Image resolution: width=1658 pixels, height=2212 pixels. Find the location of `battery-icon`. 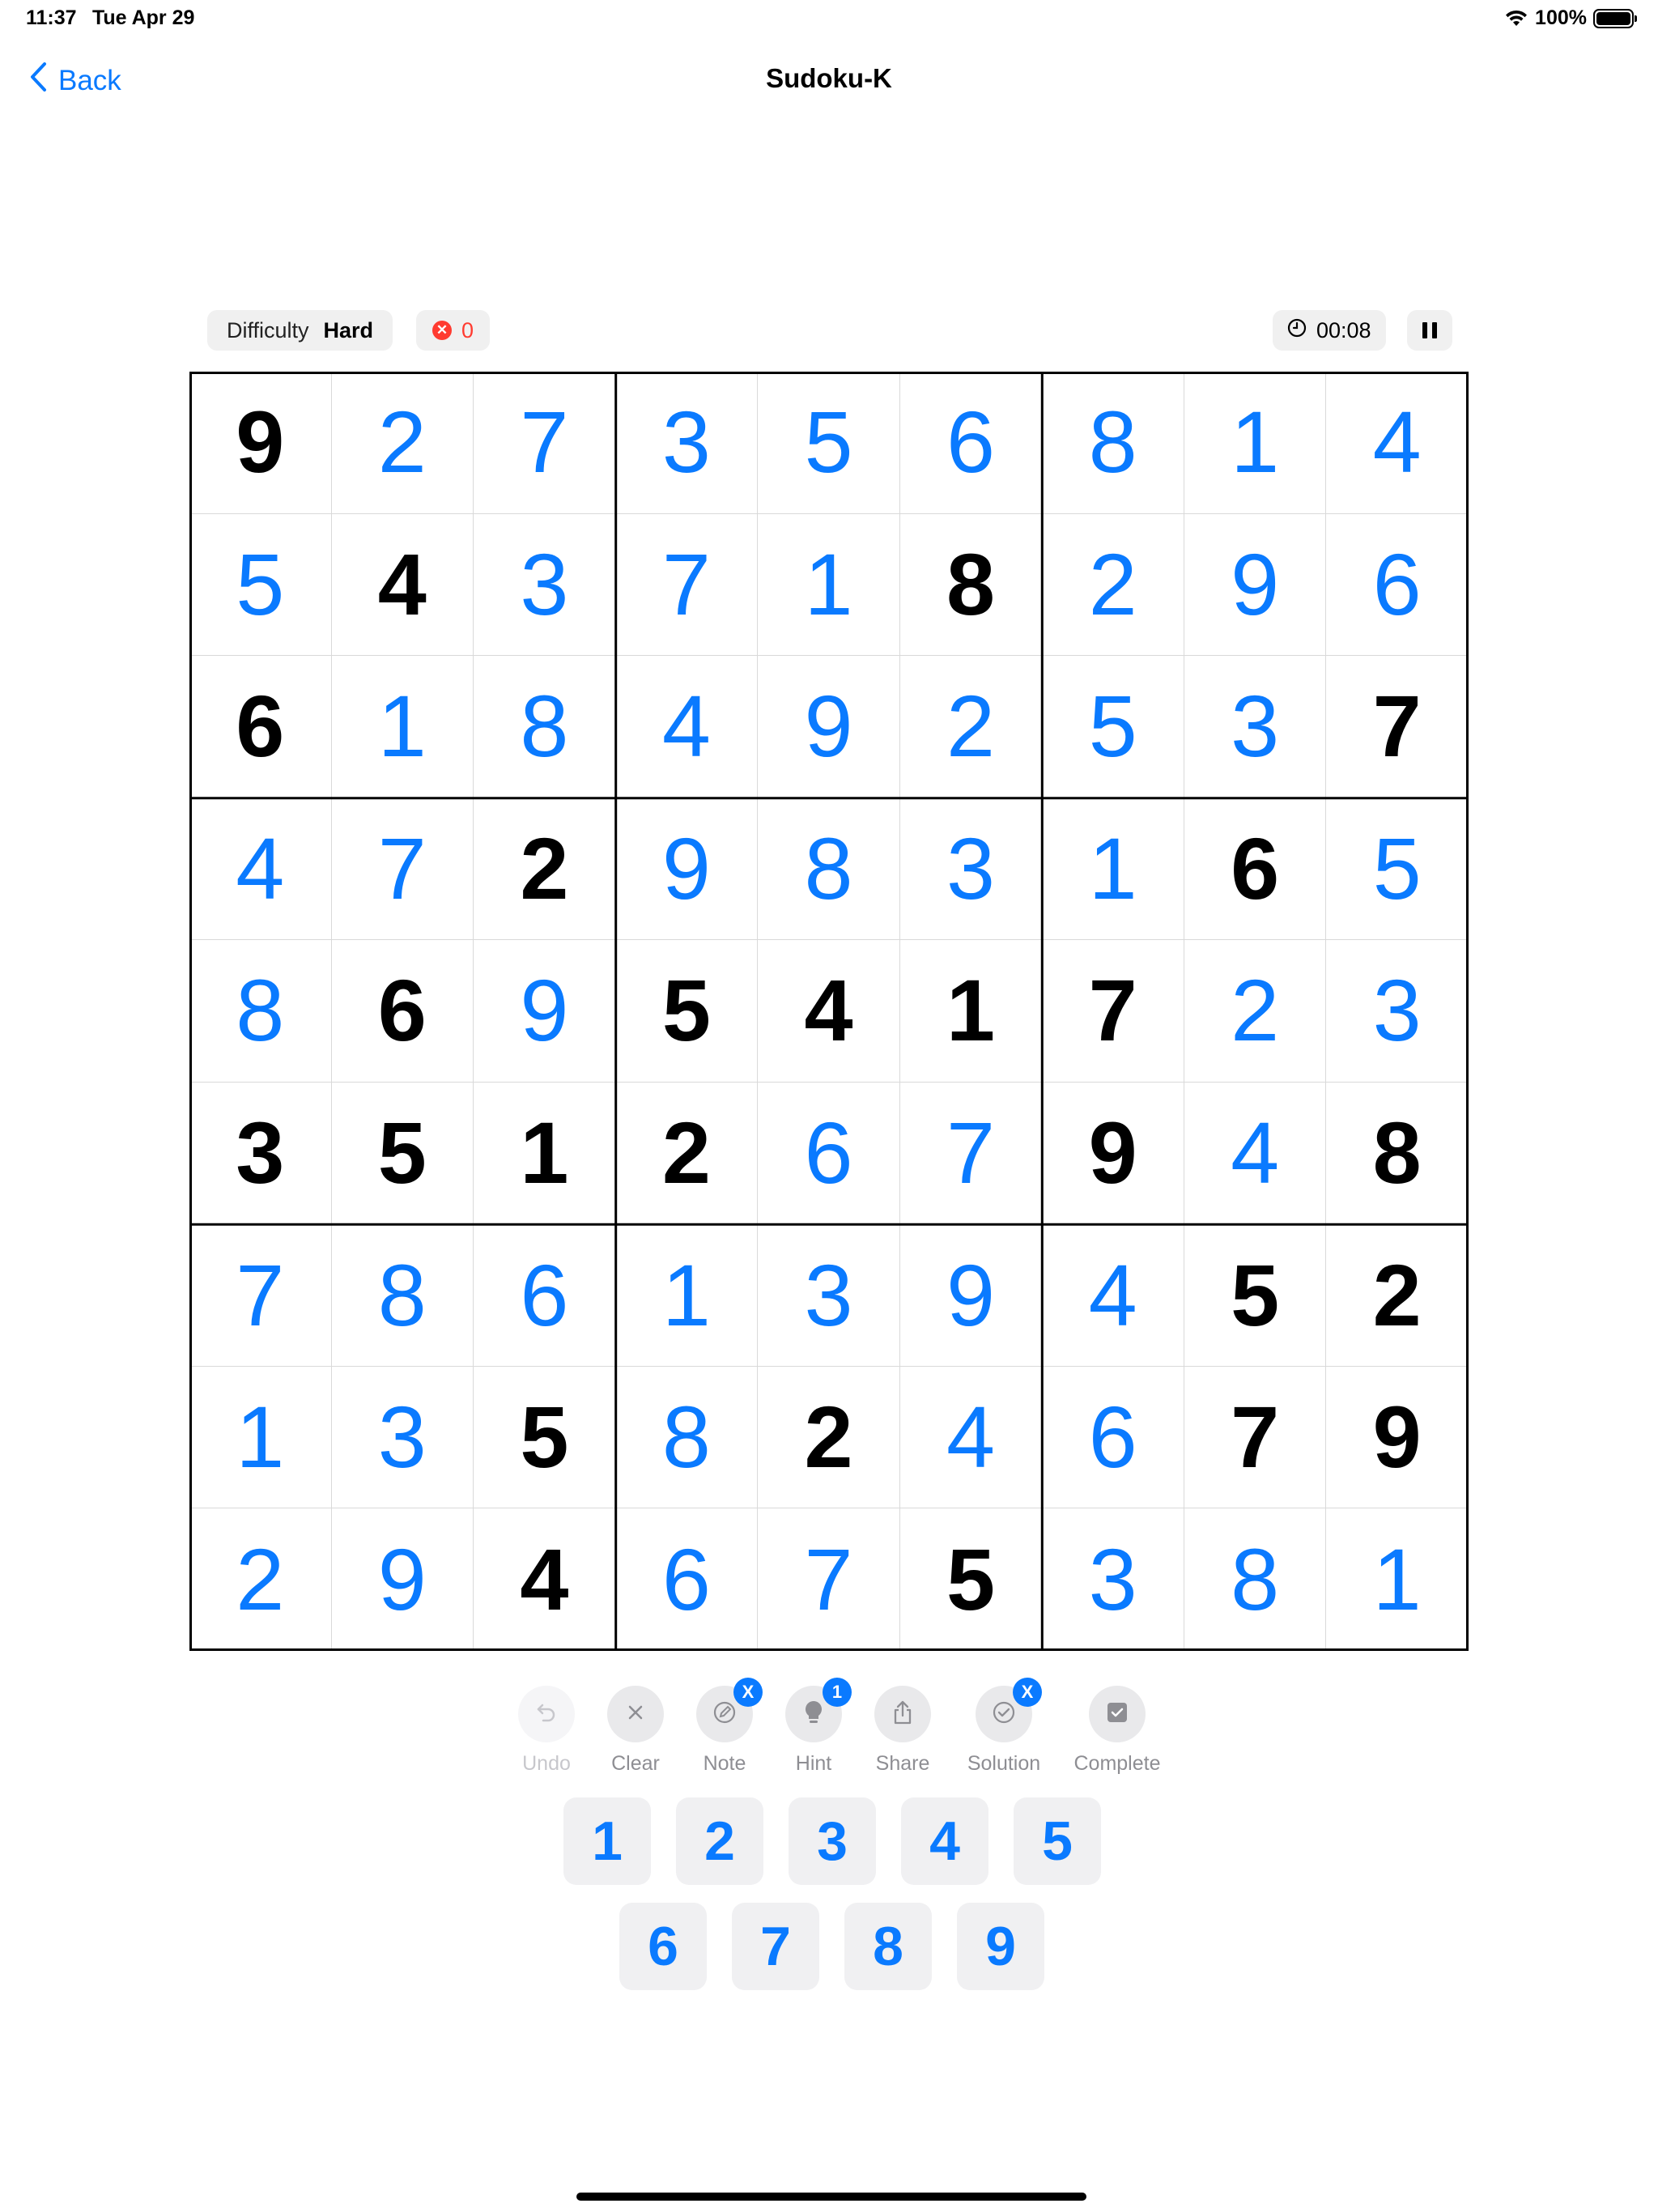

battery-icon is located at coordinates (1615, 18).